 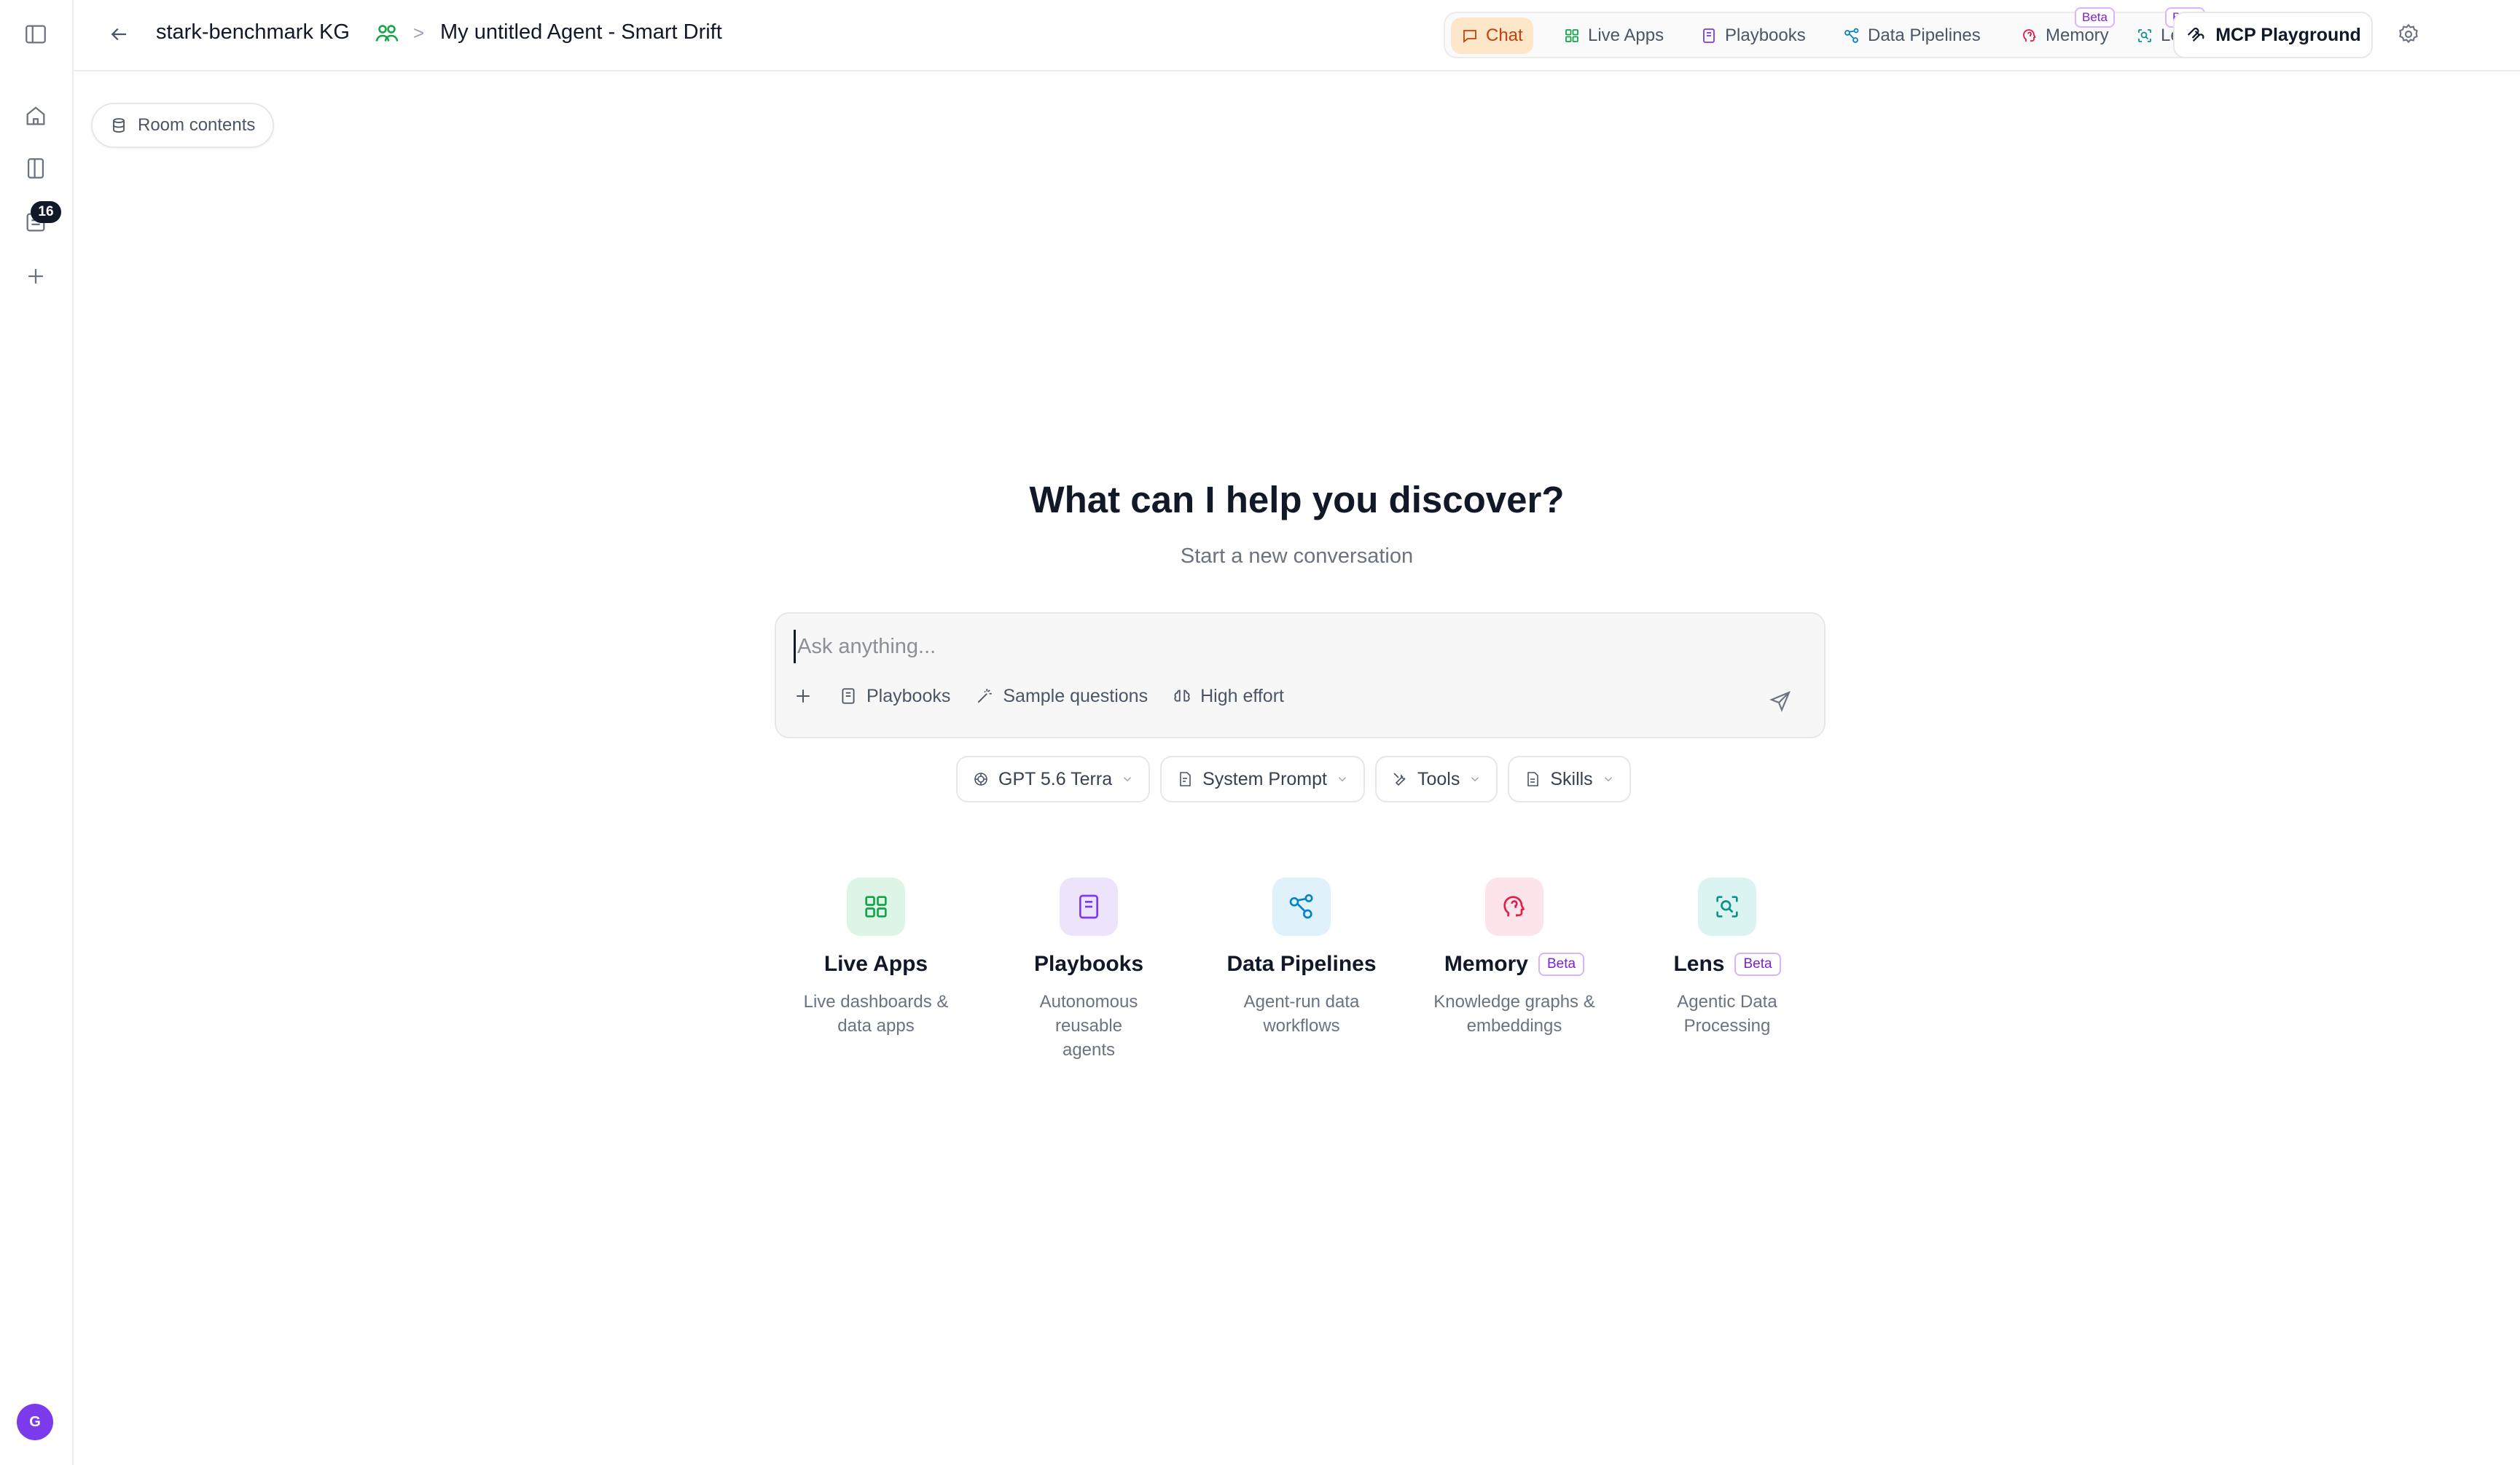 I want to click on feature-description-line: Knowledge graphs &, so click(x=1514, y=1002).